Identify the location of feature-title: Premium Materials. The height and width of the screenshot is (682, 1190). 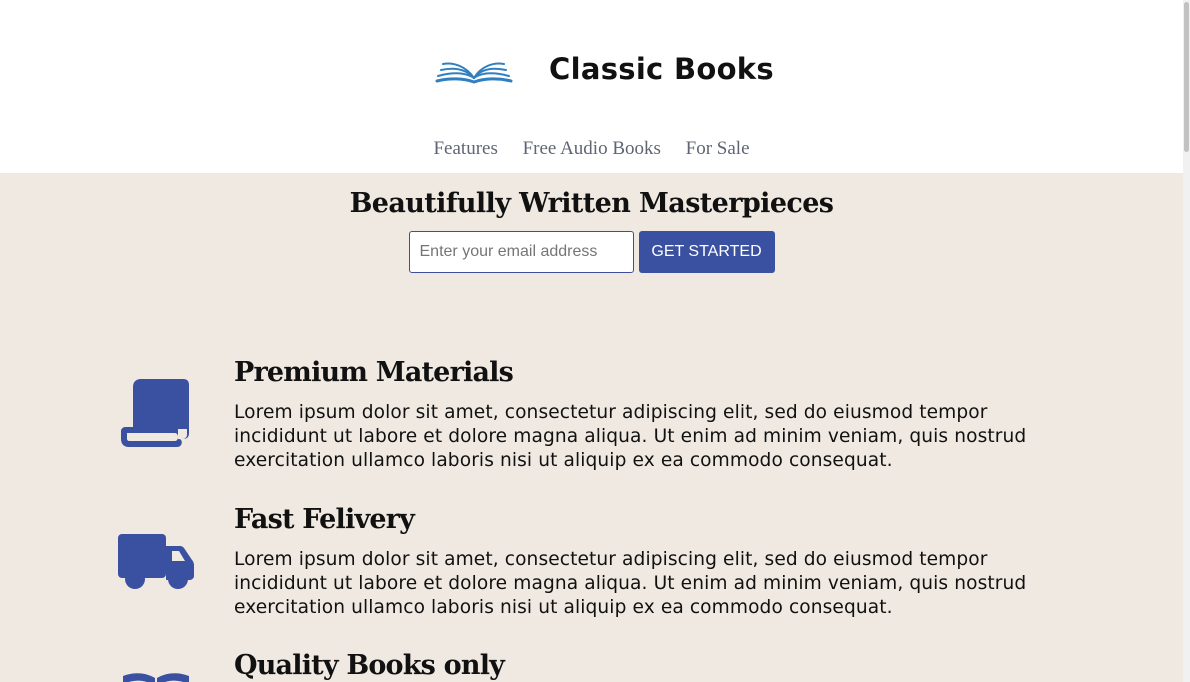
(374, 372).